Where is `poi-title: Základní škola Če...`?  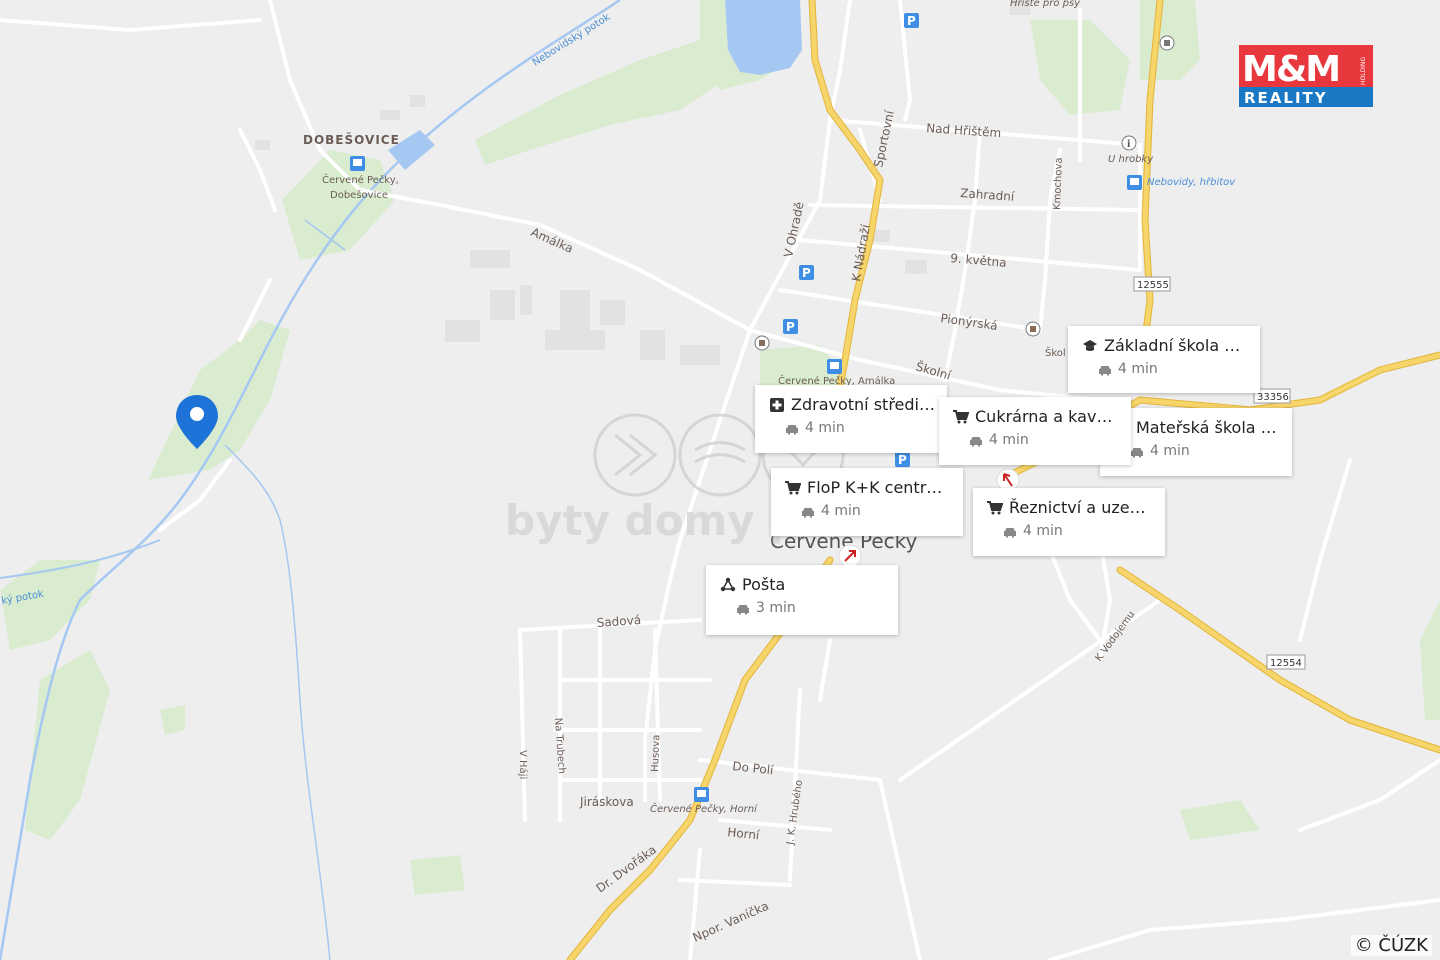 poi-title: Základní škola Če... is located at coordinates (1176, 345).